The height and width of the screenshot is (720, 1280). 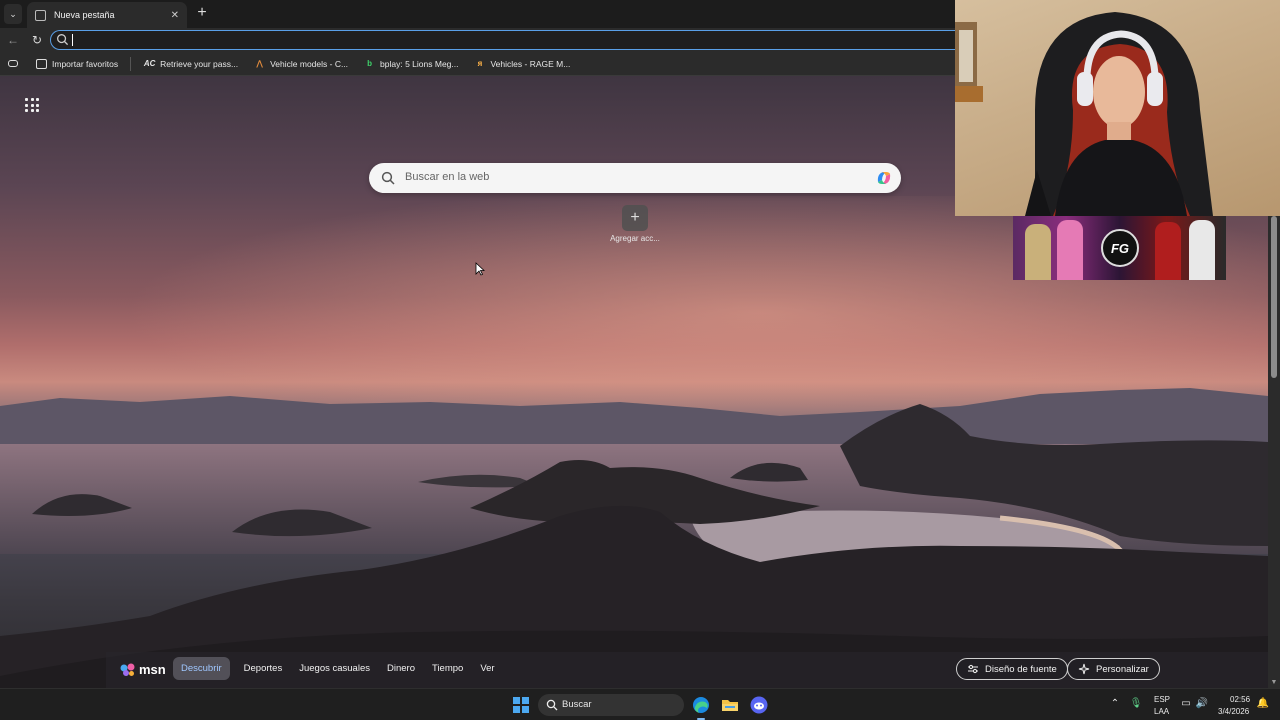 I want to click on scrollbar-thumb, so click(x=1274, y=297).